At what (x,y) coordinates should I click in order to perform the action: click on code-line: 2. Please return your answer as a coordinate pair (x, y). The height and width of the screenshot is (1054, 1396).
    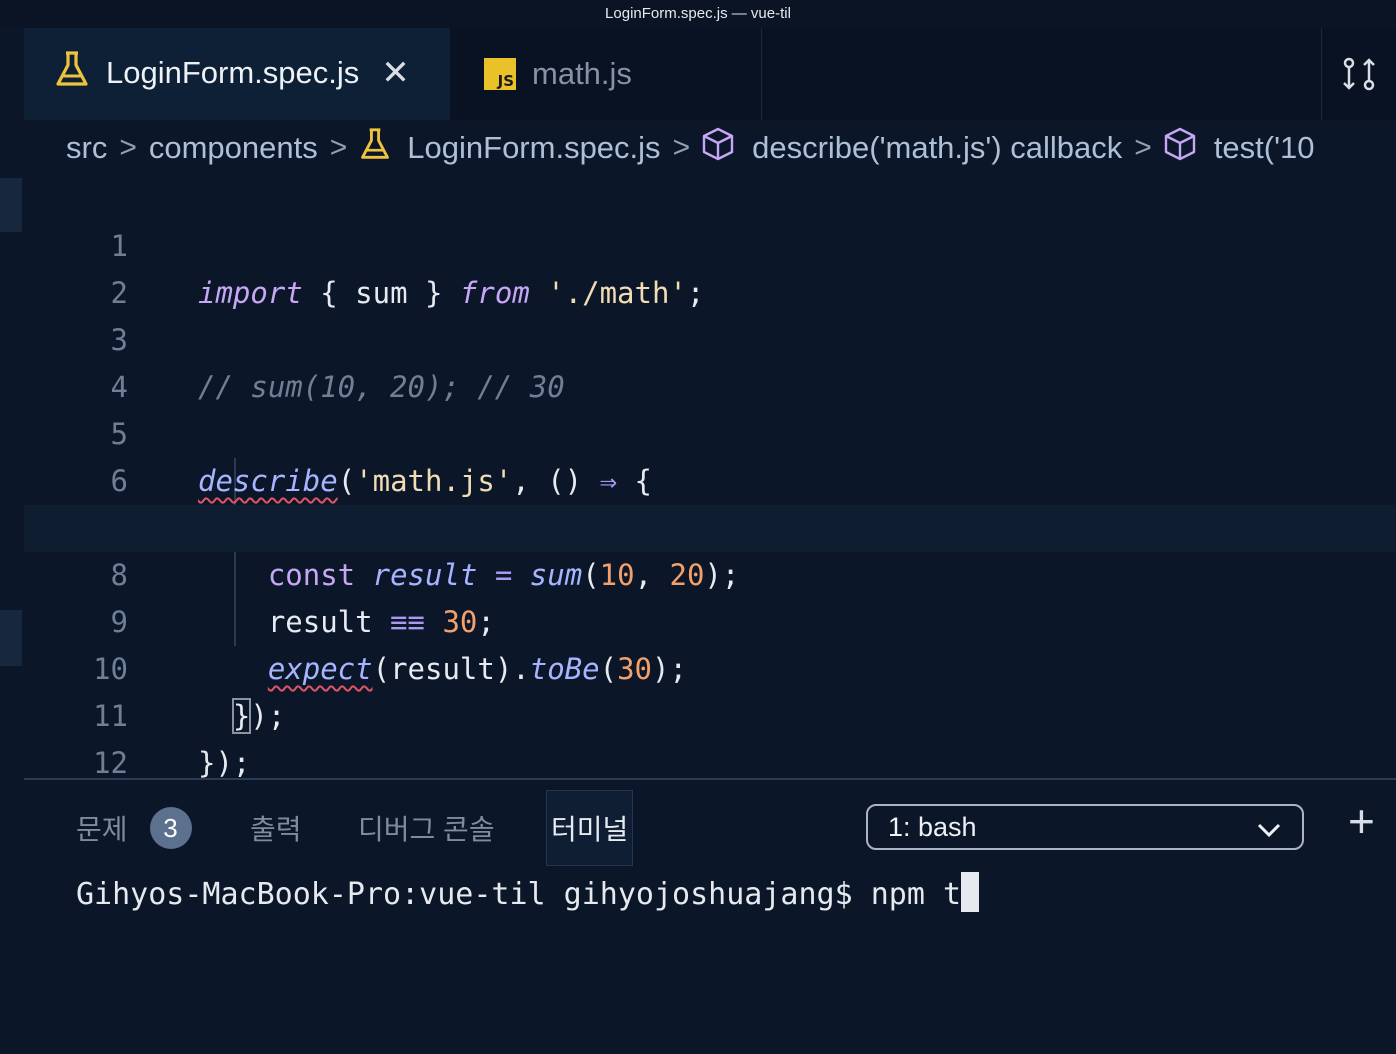
    Looking at the image, I should click on (710, 266).